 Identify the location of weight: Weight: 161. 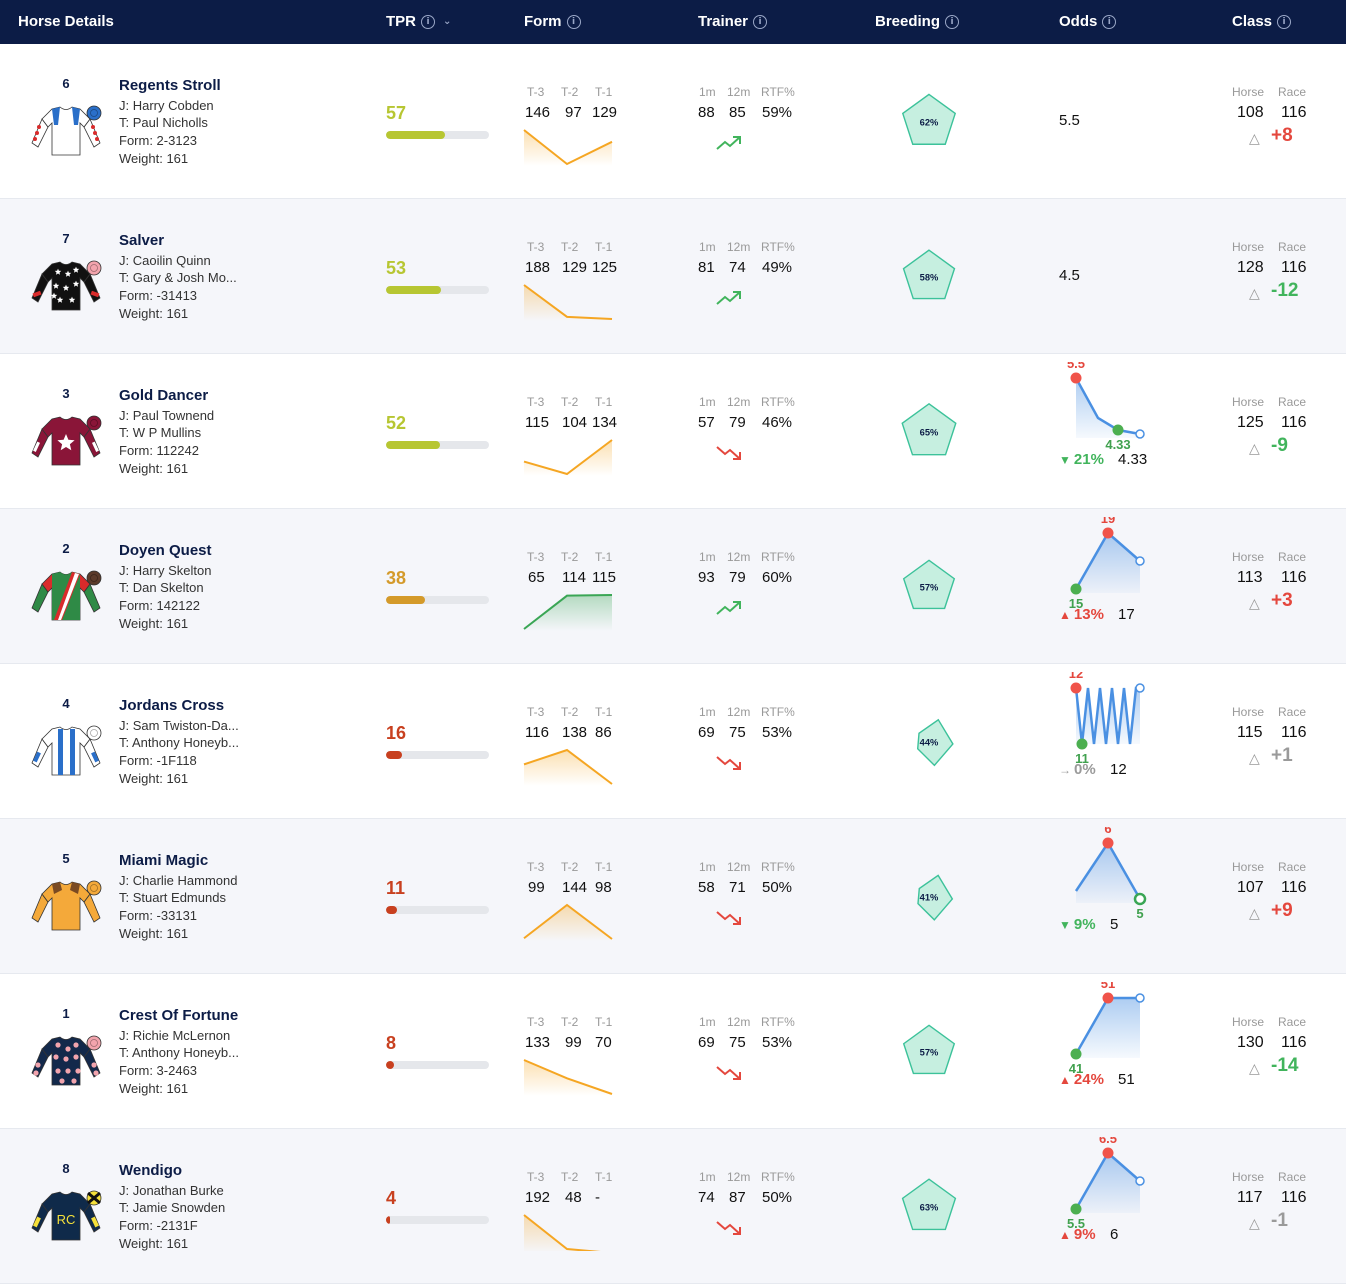
(154, 623).